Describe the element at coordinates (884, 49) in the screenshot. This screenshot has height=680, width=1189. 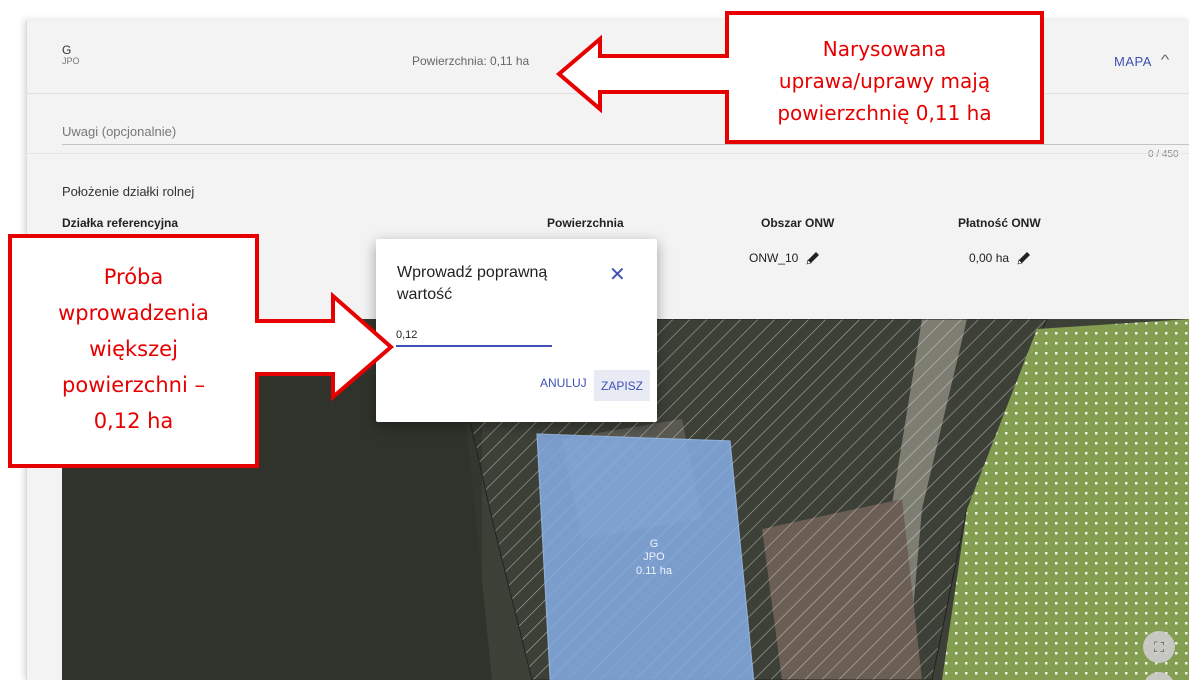
I see `callout-right-line: Narysowana` at that location.